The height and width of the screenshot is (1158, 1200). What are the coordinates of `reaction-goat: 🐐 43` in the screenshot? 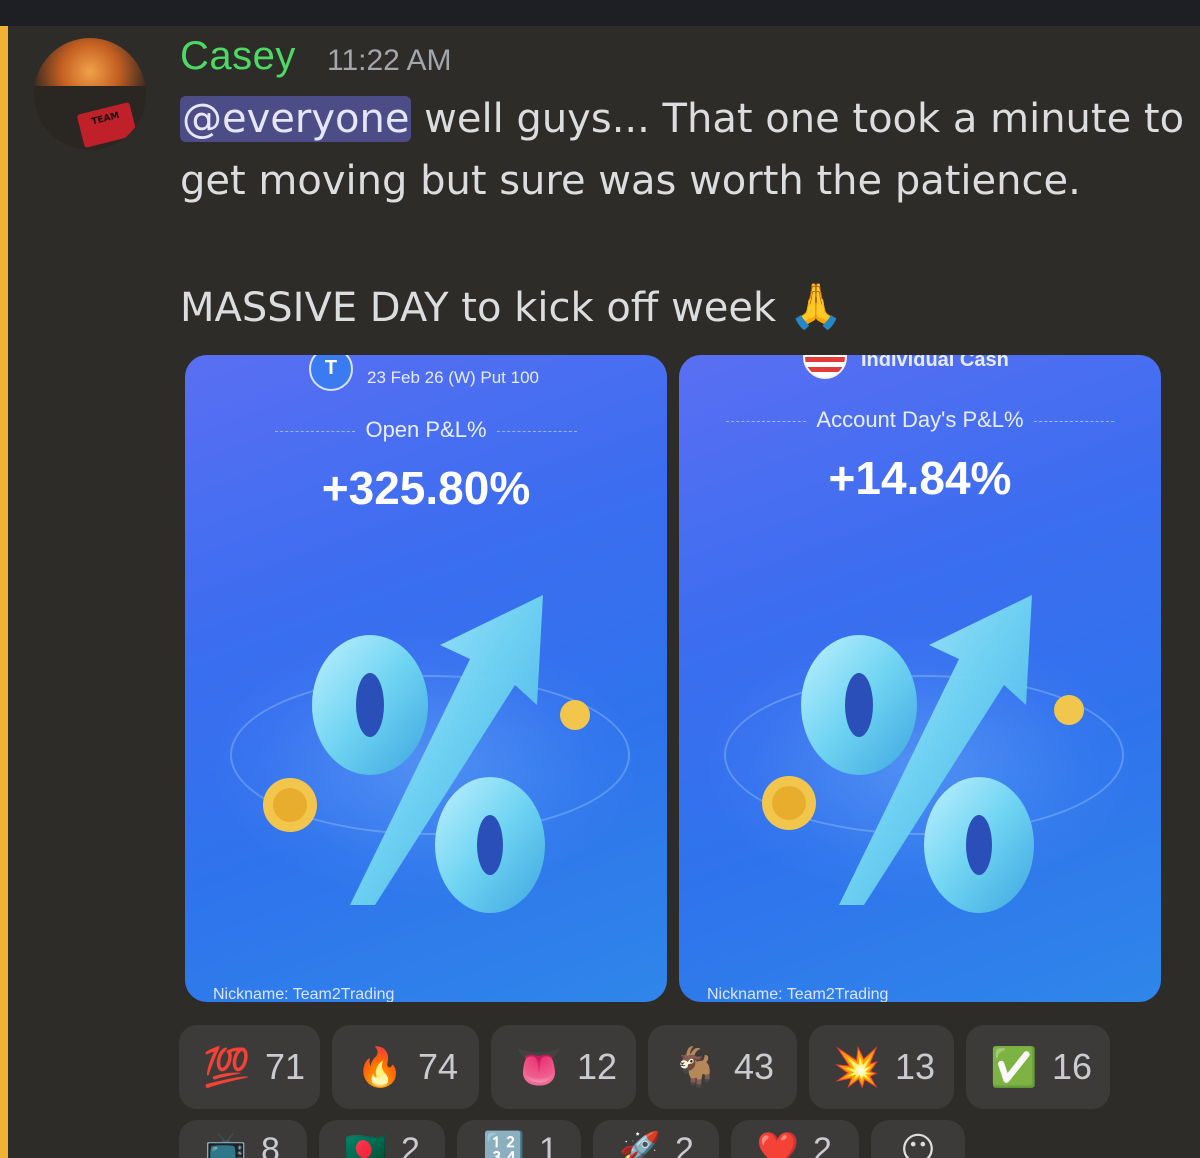 It's located at (722, 1067).